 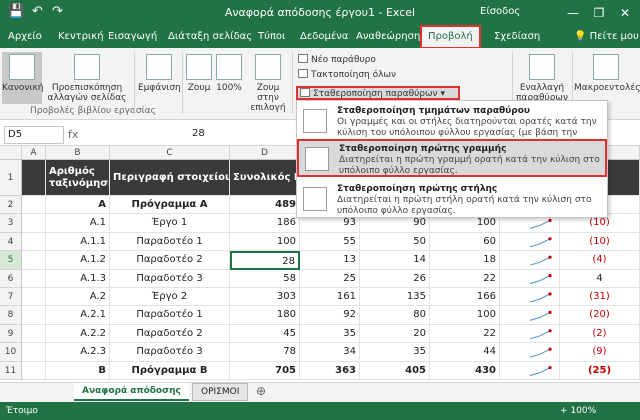 What do you see at coordinates (11, 297) in the screenshot?
I see `row-header-7: 7` at bounding box center [11, 297].